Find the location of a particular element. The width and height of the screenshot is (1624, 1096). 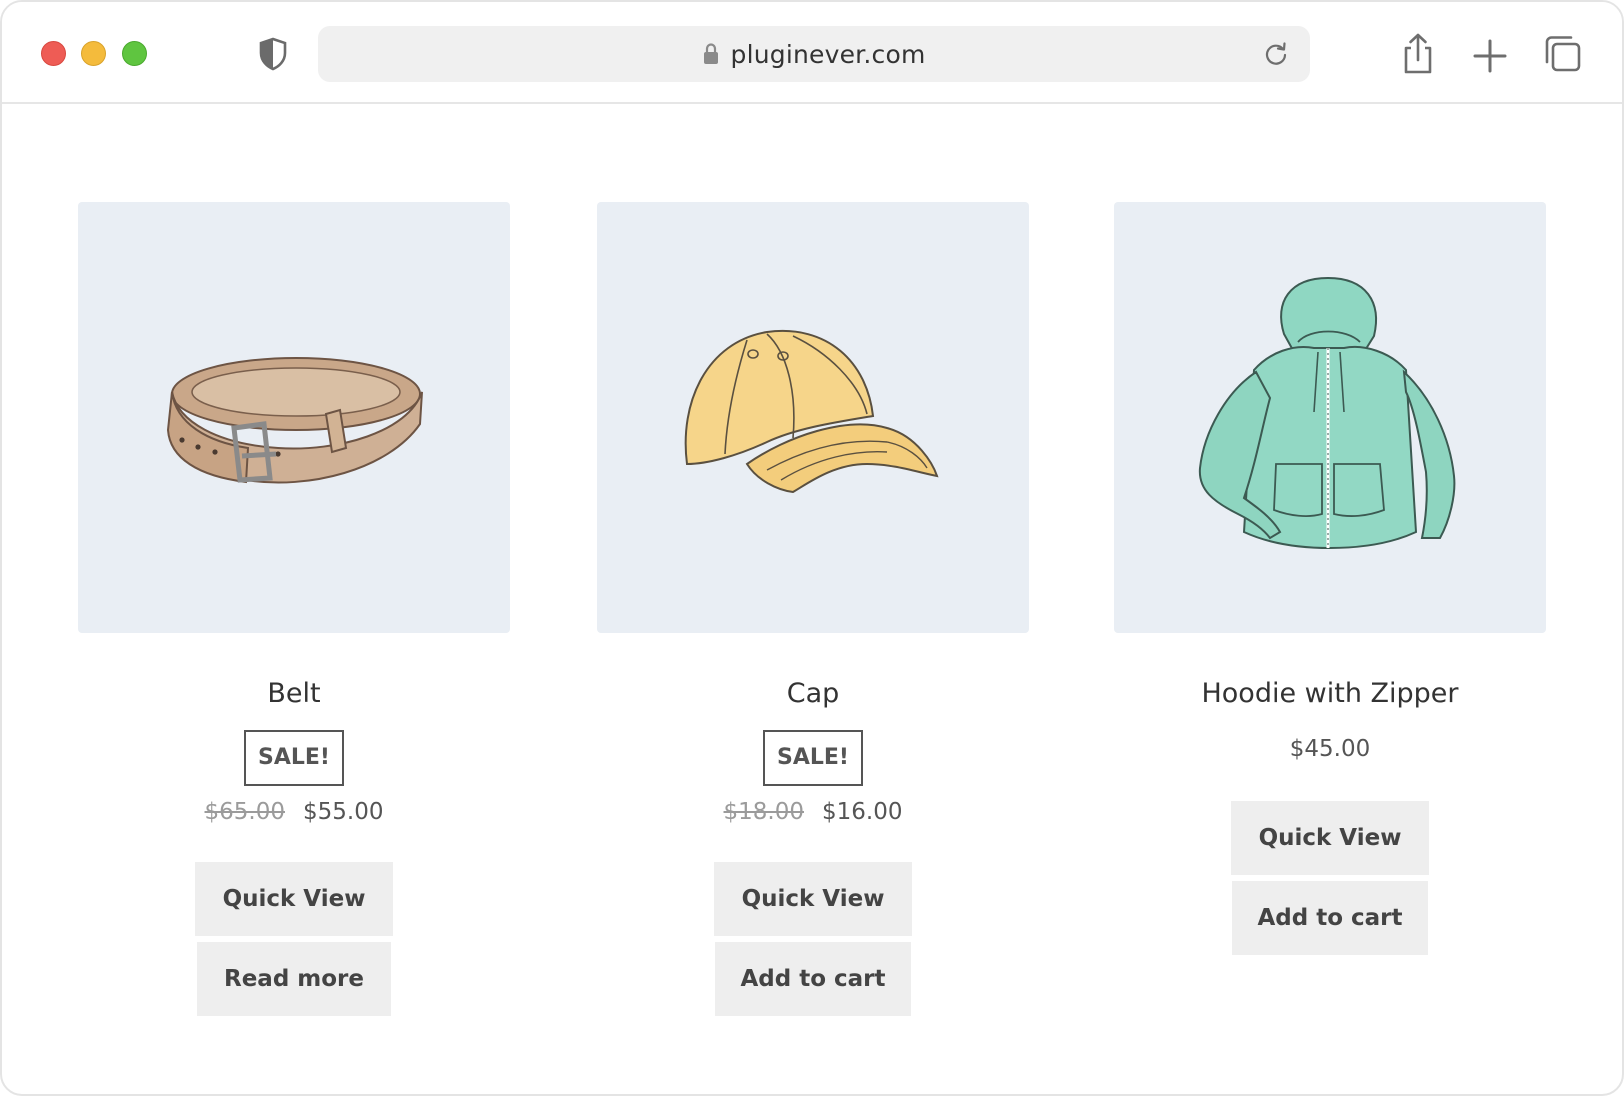

address-bar-content: pluginever.com is located at coordinates (814, 54).